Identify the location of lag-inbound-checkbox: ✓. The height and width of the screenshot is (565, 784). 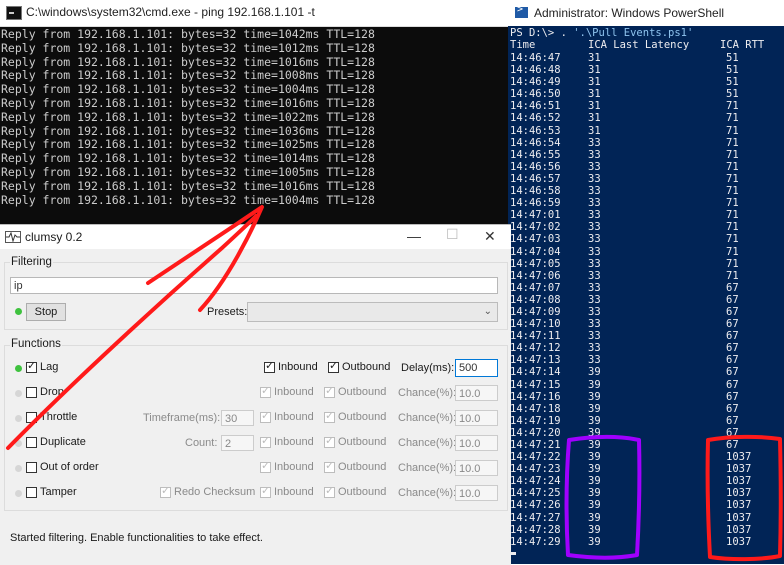
(269, 366).